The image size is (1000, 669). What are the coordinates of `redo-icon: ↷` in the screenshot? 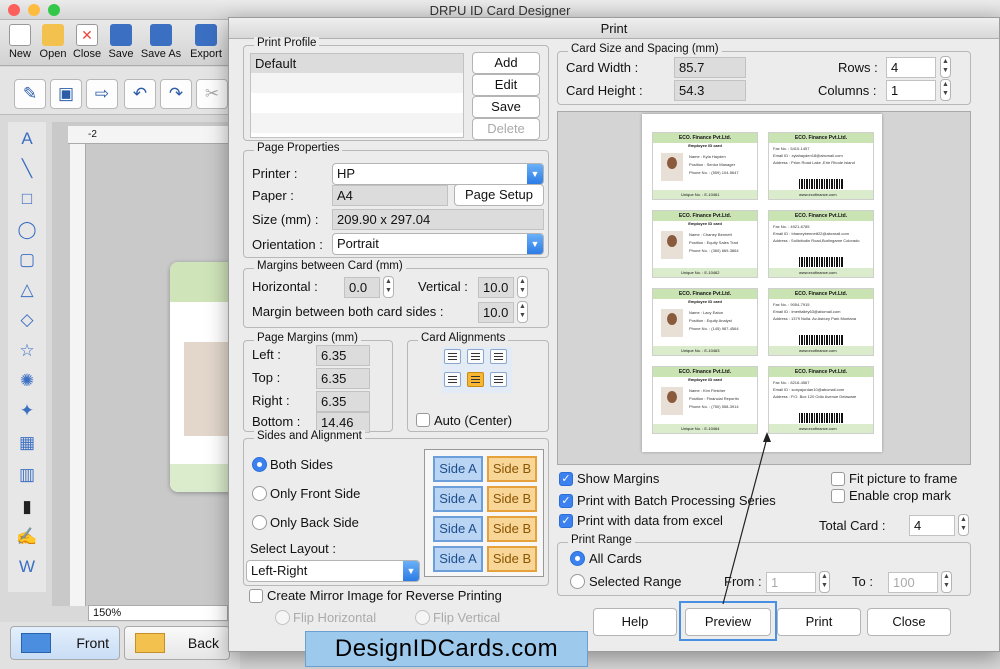 It's located at (176, 94).